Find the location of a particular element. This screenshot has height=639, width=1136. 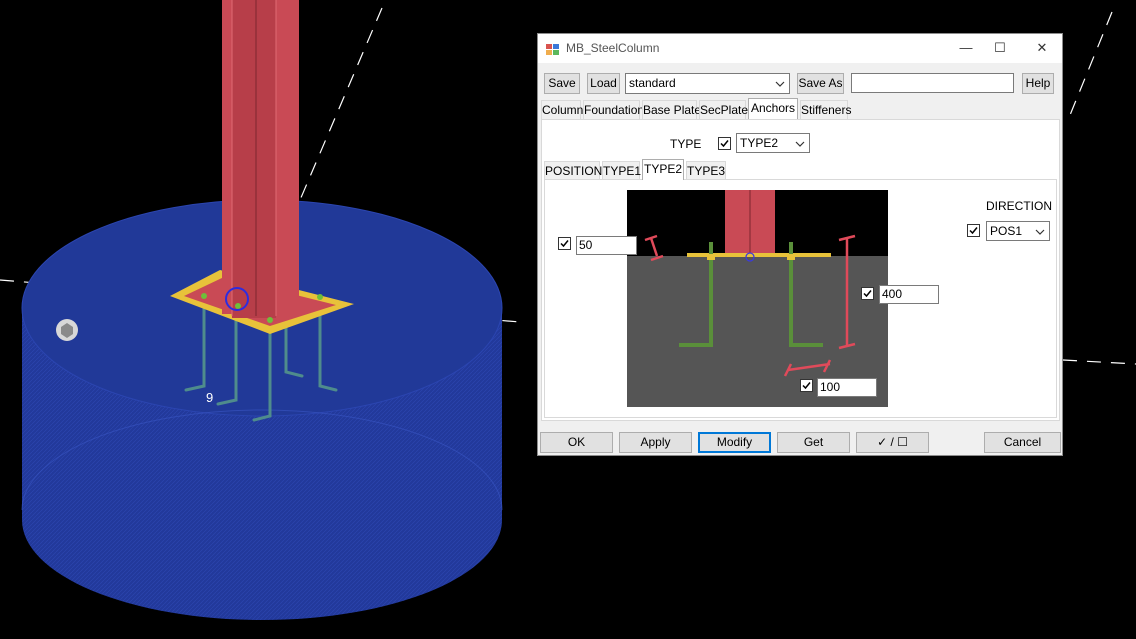

ok-button: OK is located at coordinates (576, 442).